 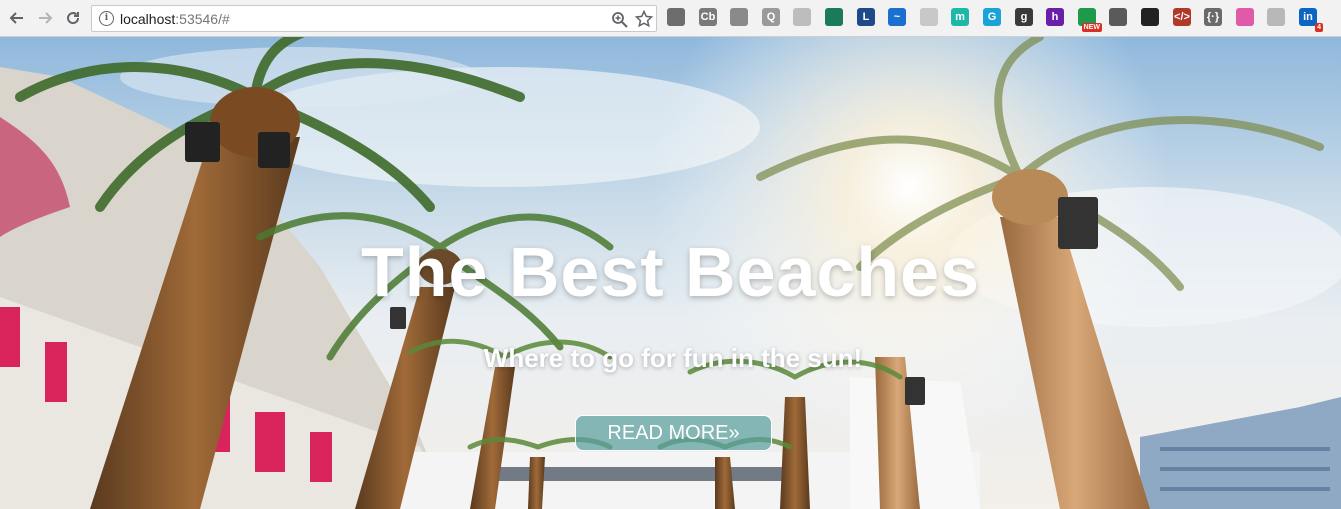 What do you see at coordinates (1090, 20) in the screenshot?
I see `new-extension-icon: NEW` at bounding box center [1090, 20].